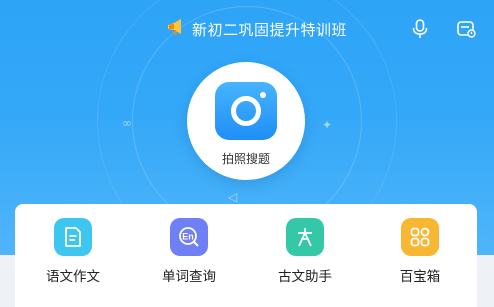 The height and width of the screenshot is (307, 494). What do you see at coordinates (327, 125) in the screenshot?
I see `star-icon: ✦` at bounding box center [327, 125].